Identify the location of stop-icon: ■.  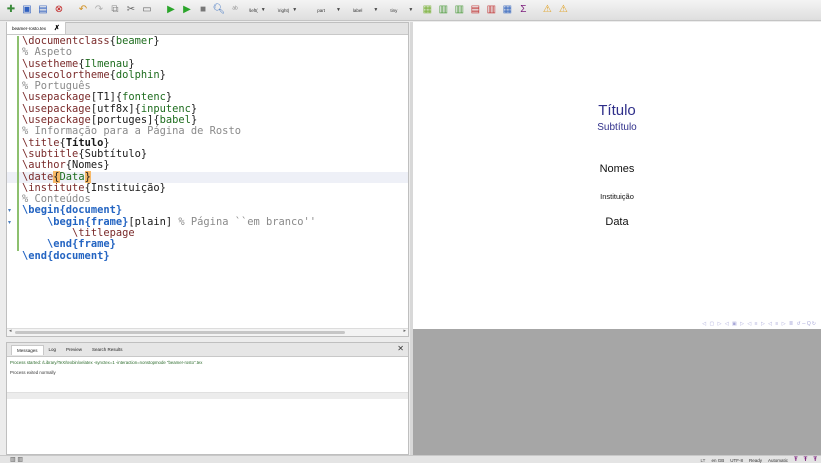
(203, 10).